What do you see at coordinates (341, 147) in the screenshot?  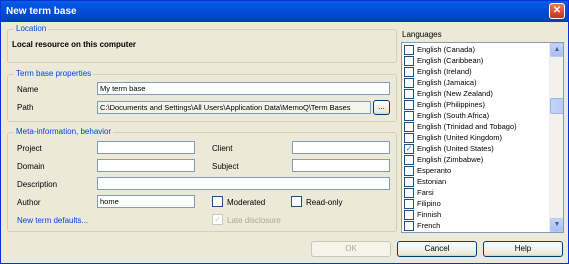 I see `client-field` at bounding box center [341, 147].